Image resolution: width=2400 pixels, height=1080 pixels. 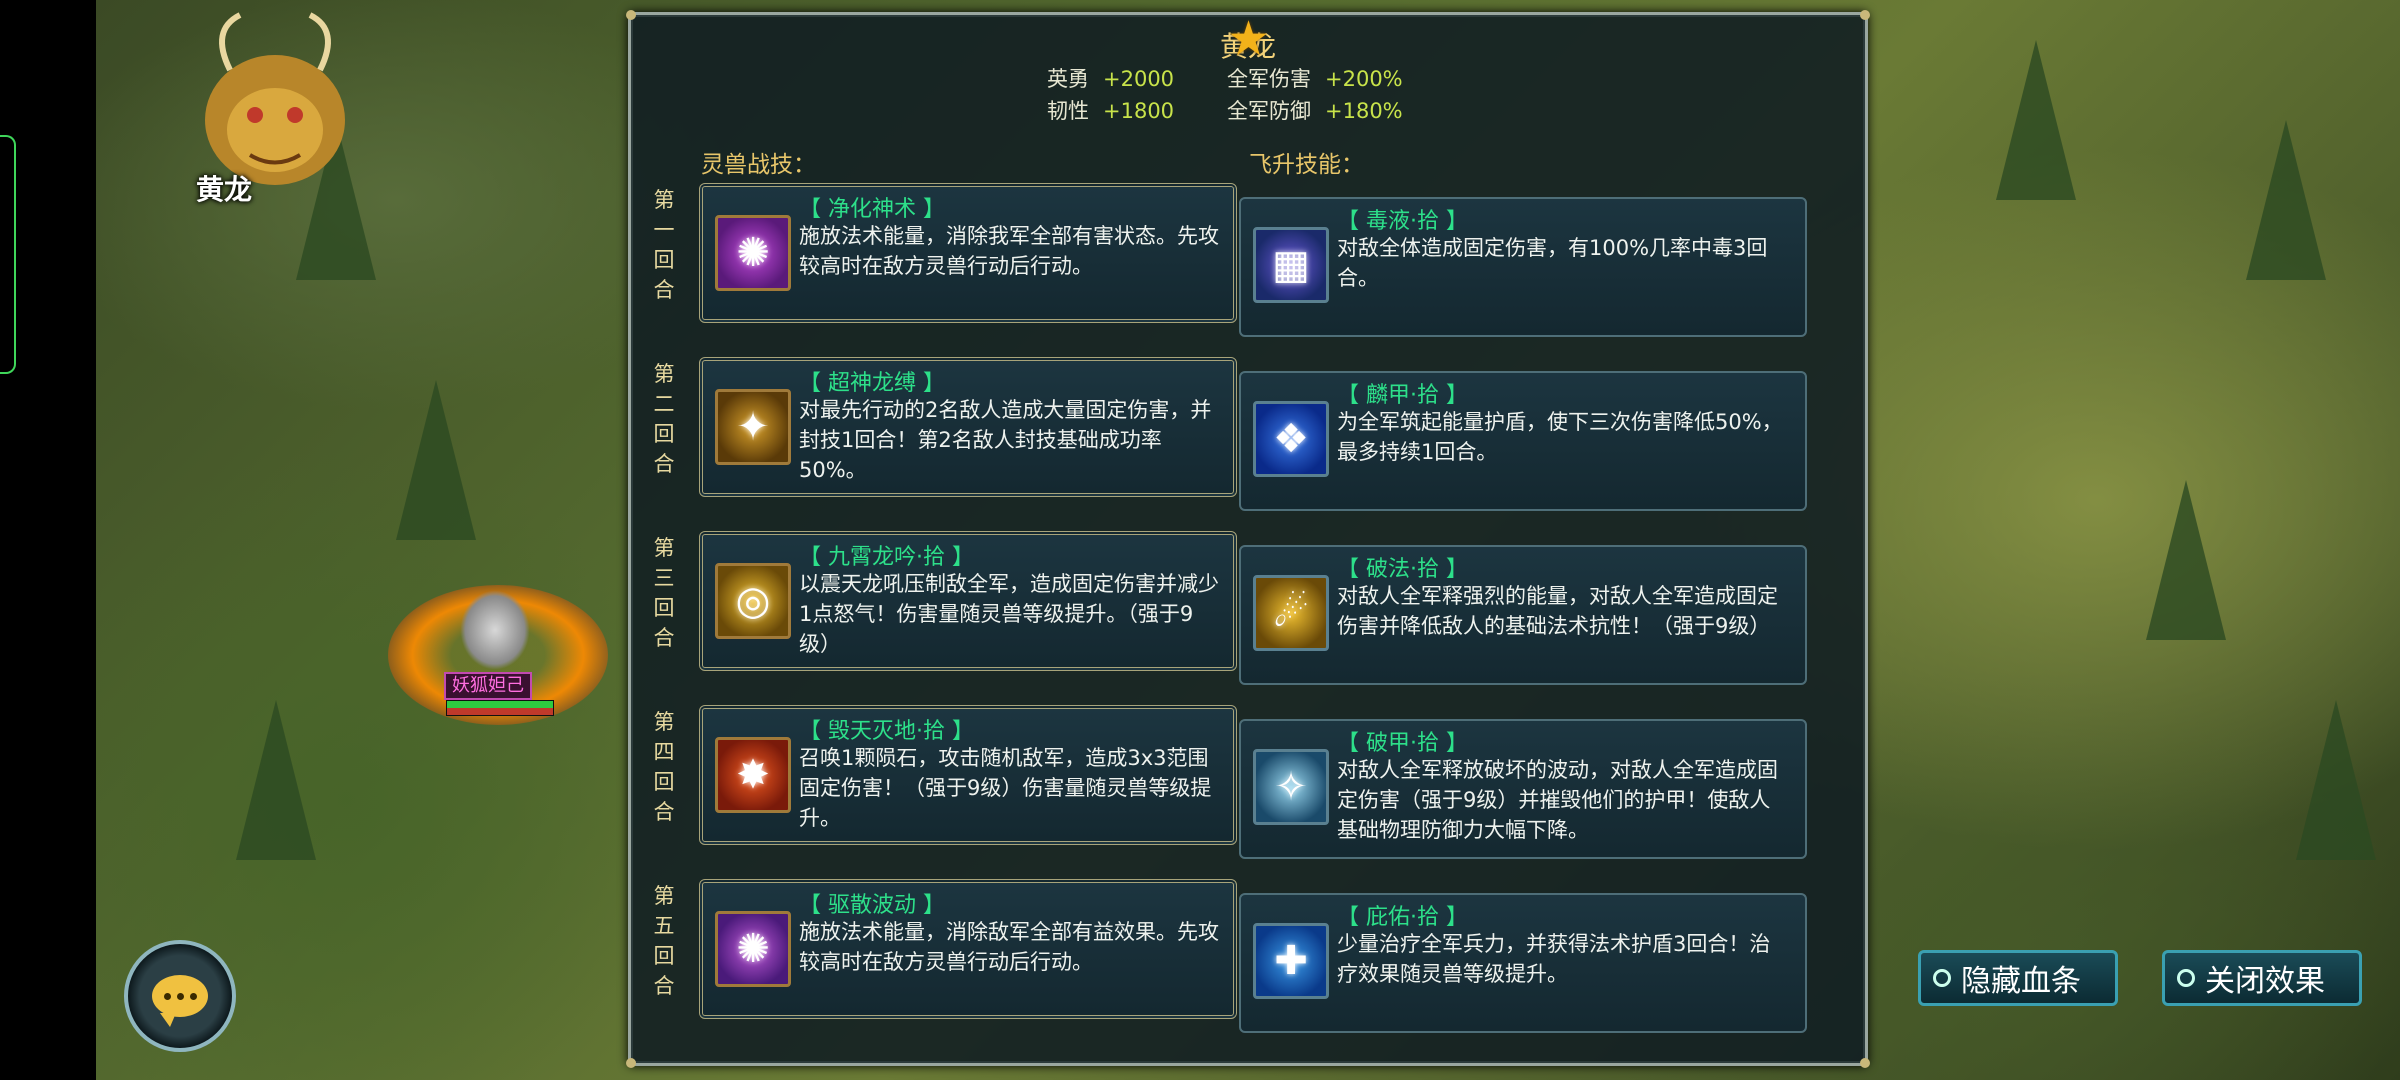 I want to click on skill-description: 施放法术能量，消除我军全部有害状态。先攻较高时在敌方灵兽行动后行动。, so click(x=1009, y=251).